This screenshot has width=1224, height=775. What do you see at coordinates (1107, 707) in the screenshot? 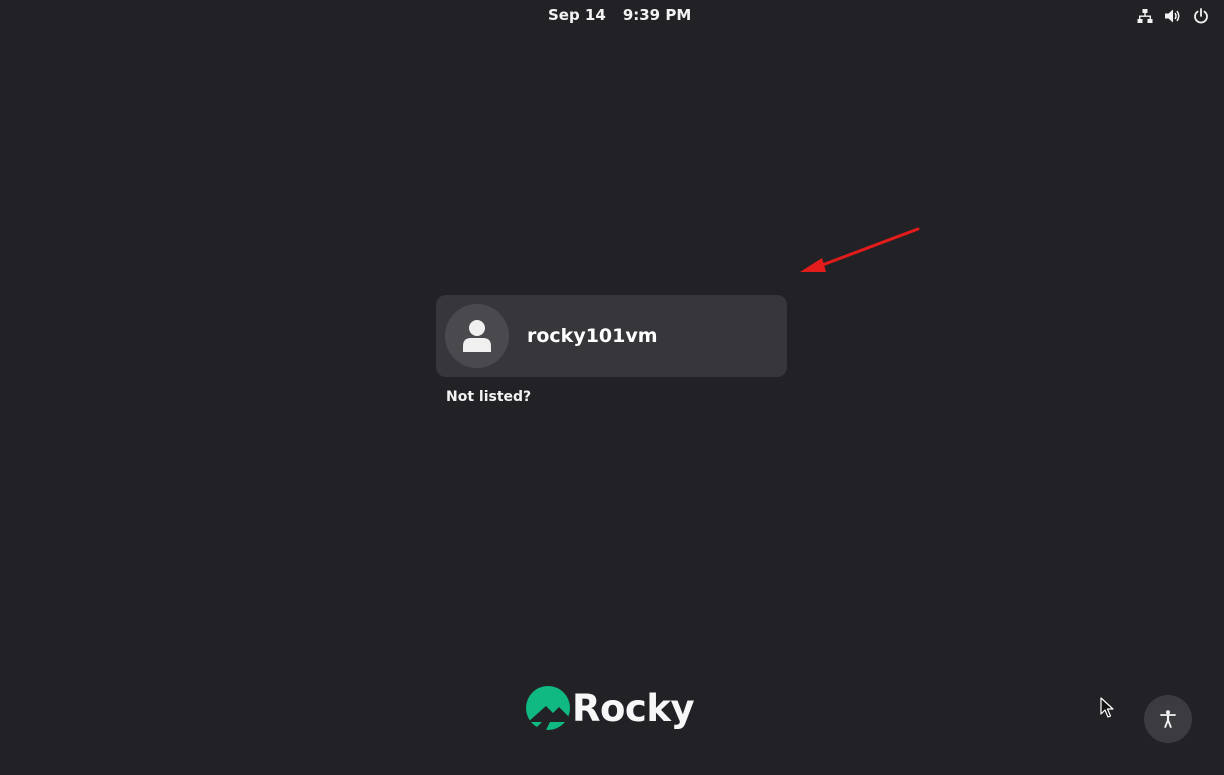
I see `mouse-pointer-icon` at bounding box center [1107, 707].